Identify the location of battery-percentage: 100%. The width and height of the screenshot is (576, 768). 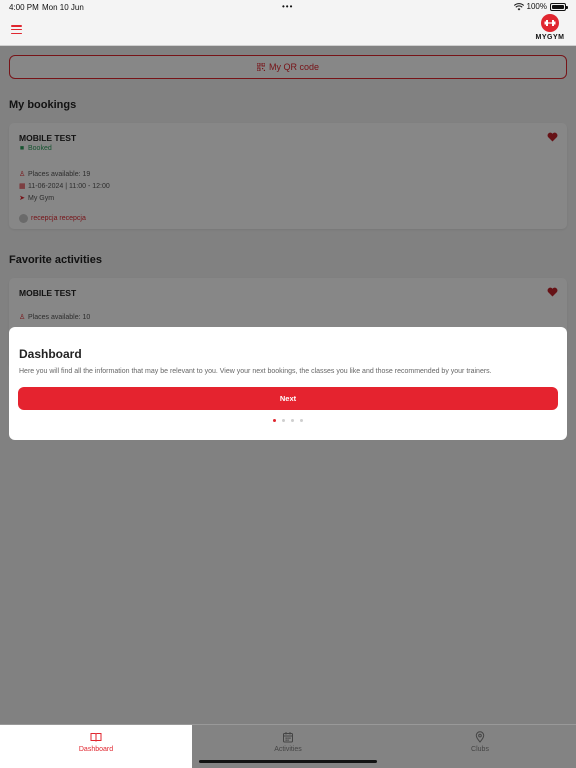
(536, 6).